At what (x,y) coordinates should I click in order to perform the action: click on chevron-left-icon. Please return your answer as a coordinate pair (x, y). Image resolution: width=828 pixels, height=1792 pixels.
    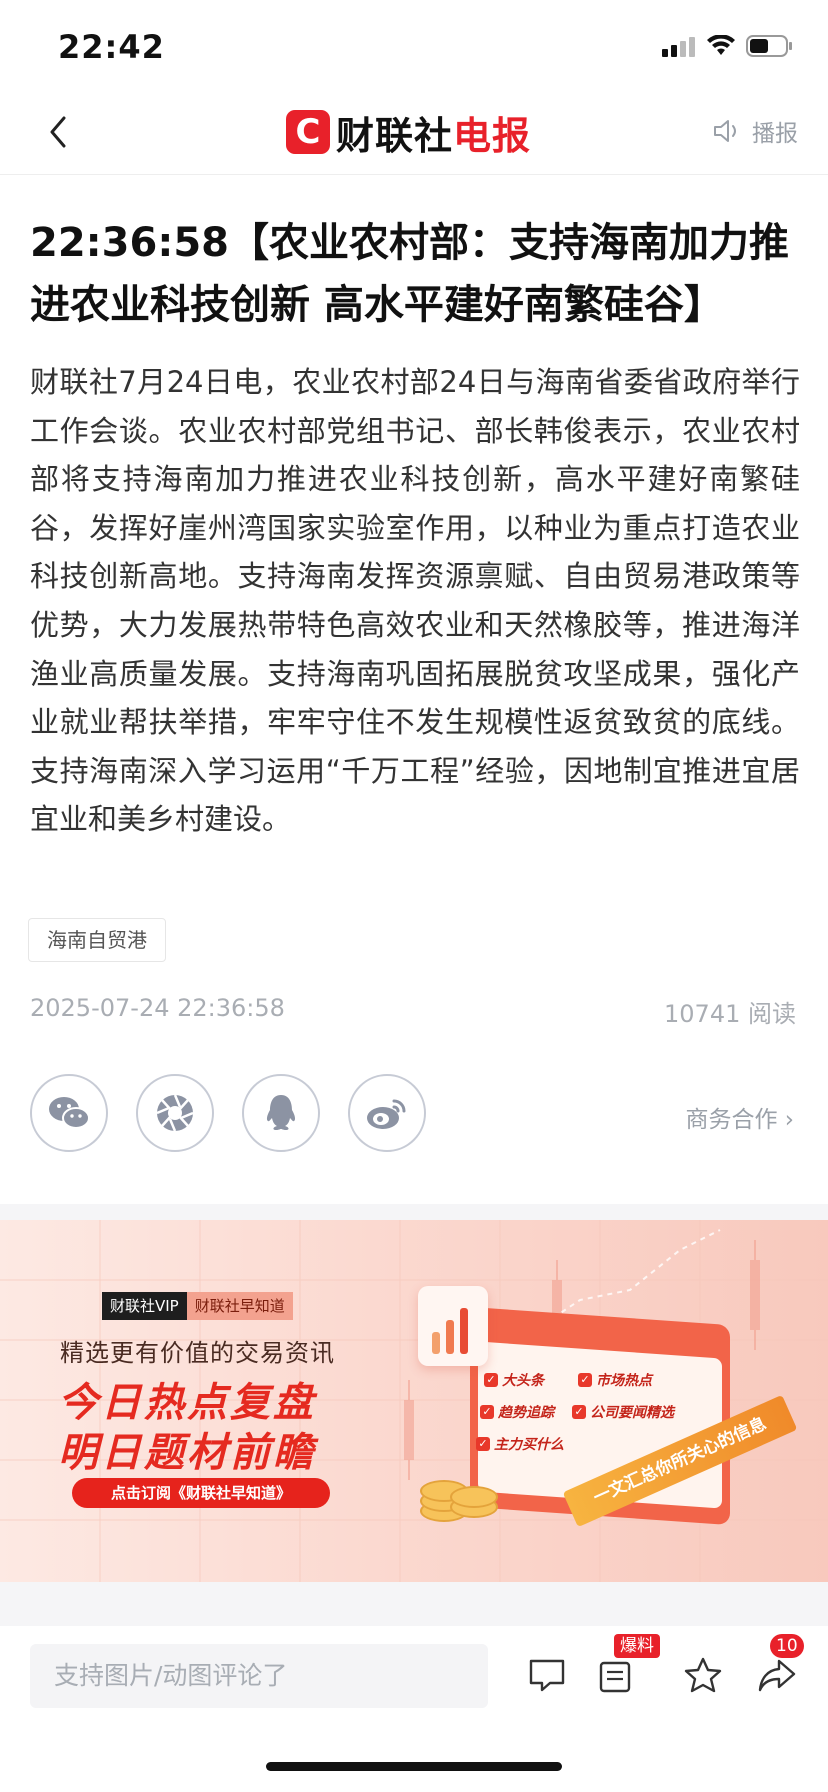
    Looking at the image, I should click on (58, 132).